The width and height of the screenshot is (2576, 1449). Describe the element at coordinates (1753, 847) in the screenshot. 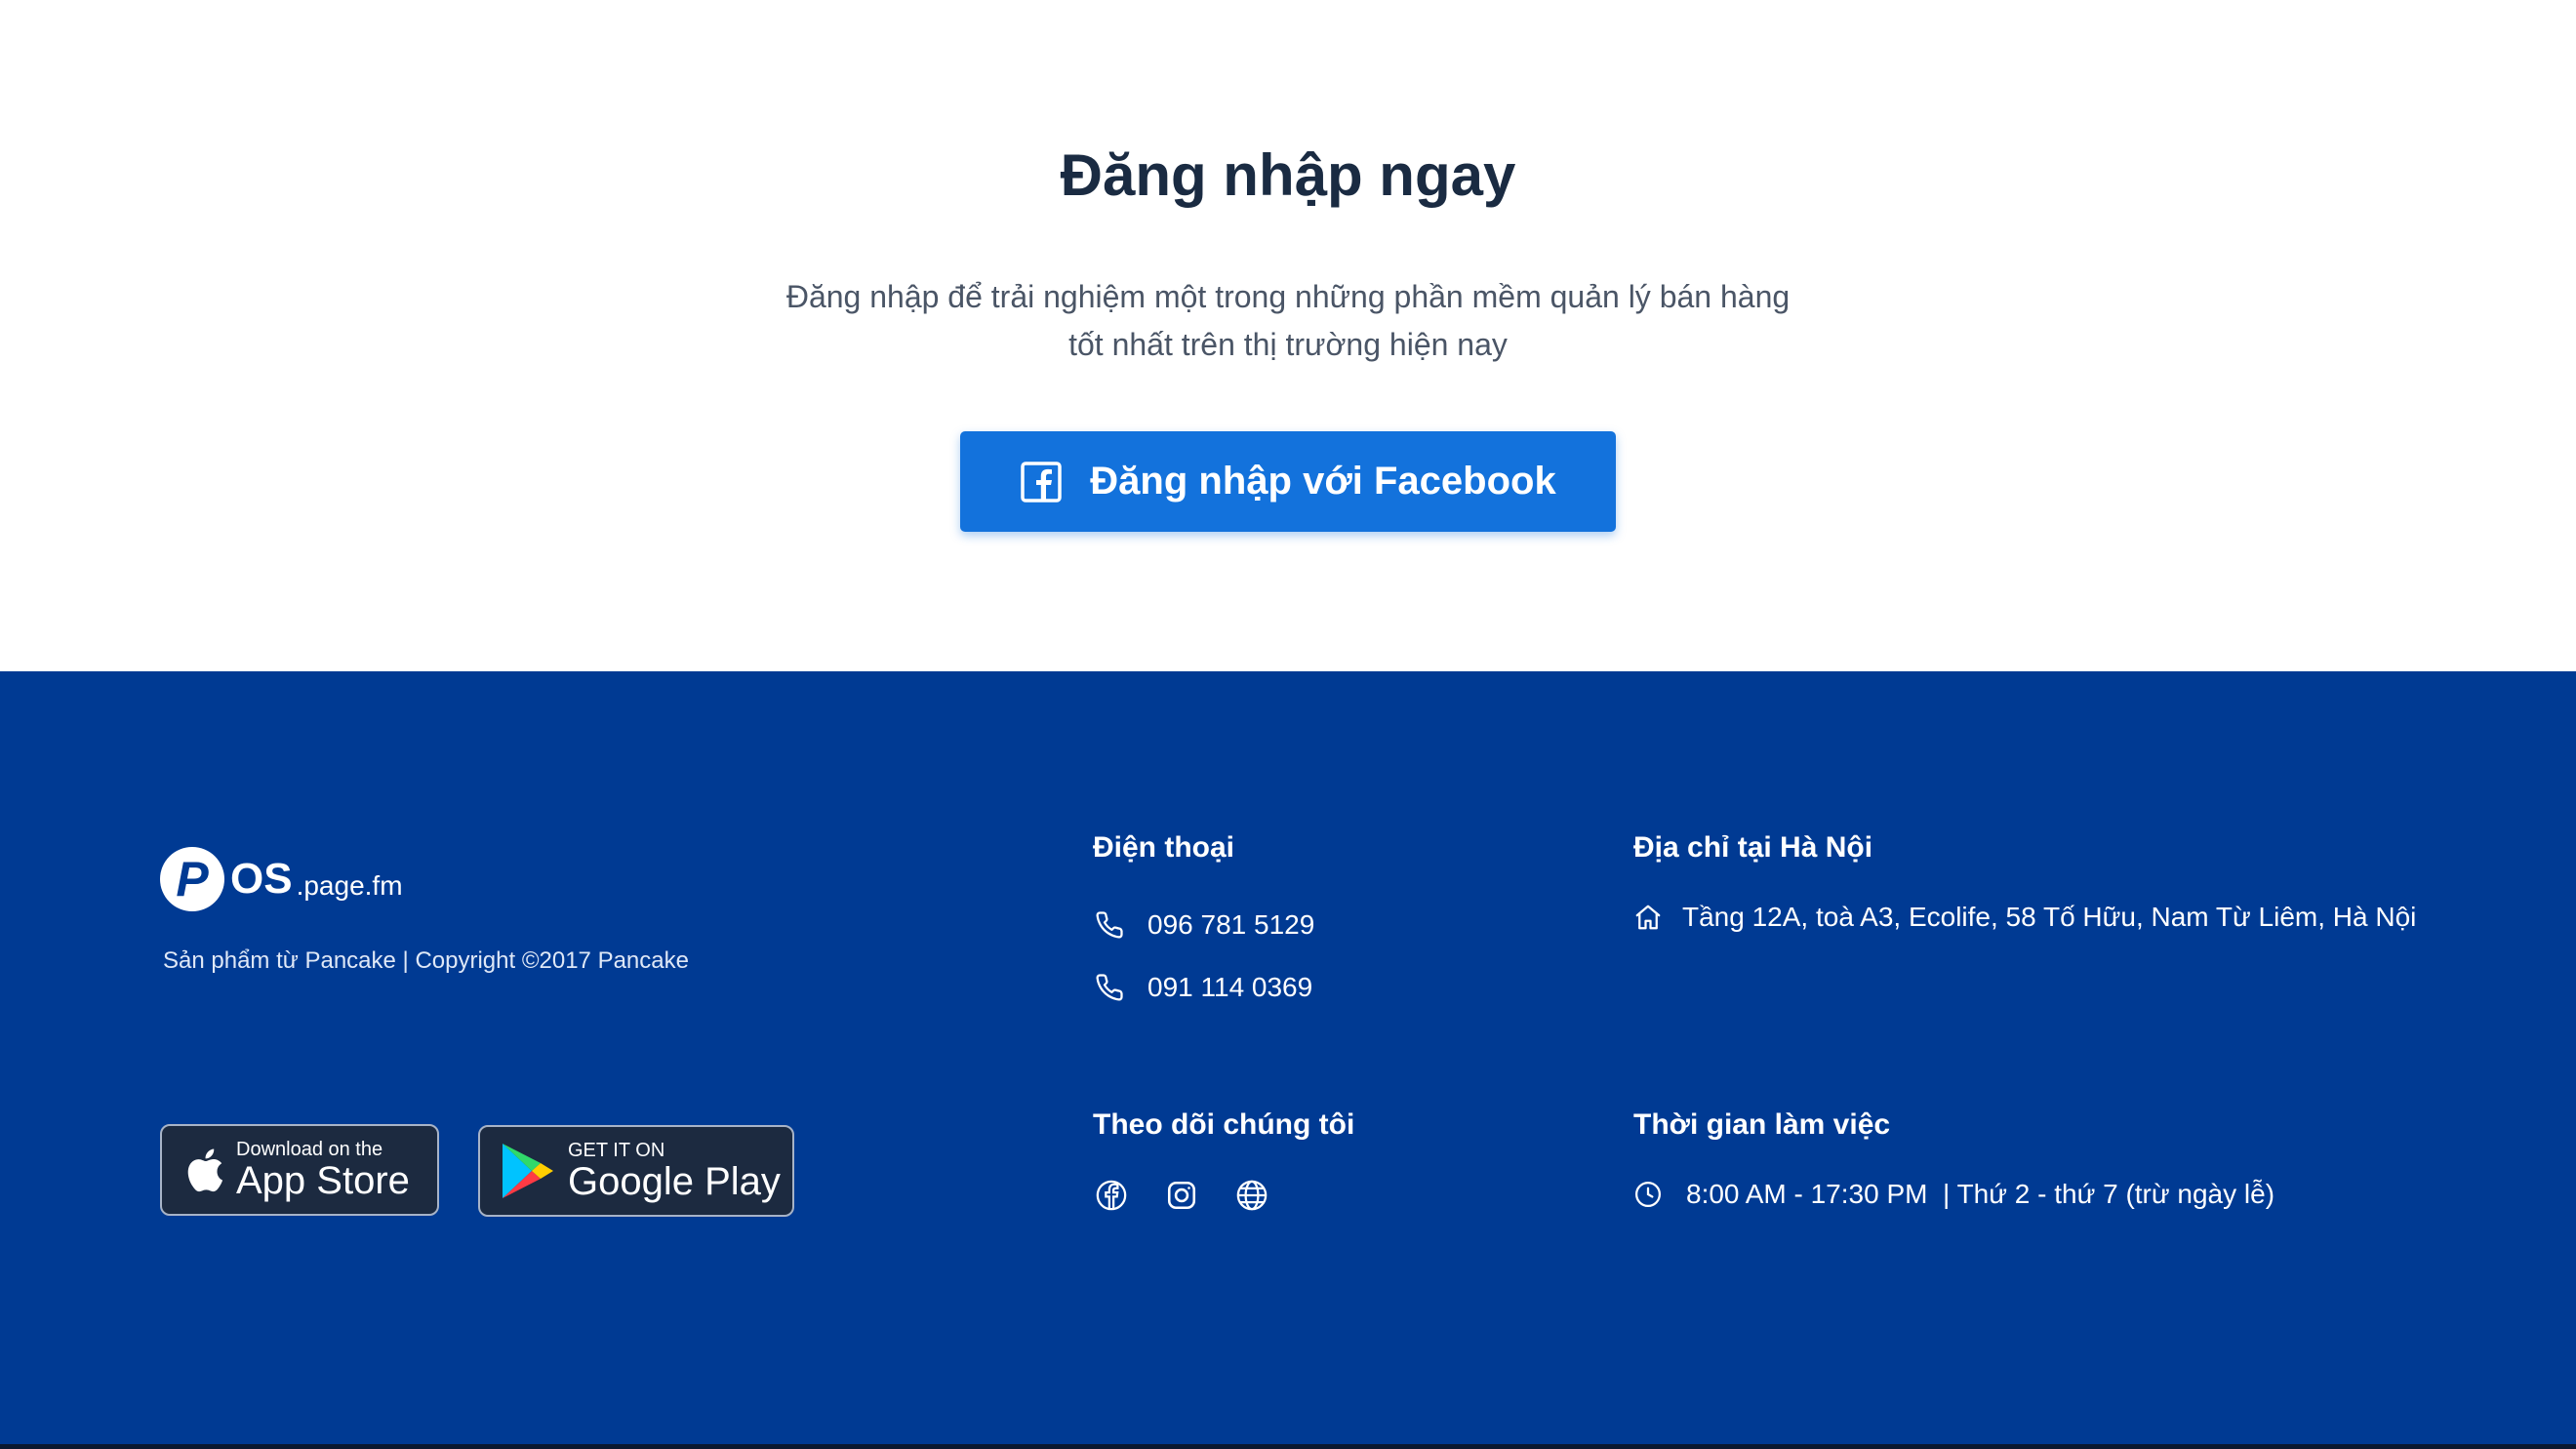

I see `address-title: Địa chỉ tại Hà Nội` at that location.